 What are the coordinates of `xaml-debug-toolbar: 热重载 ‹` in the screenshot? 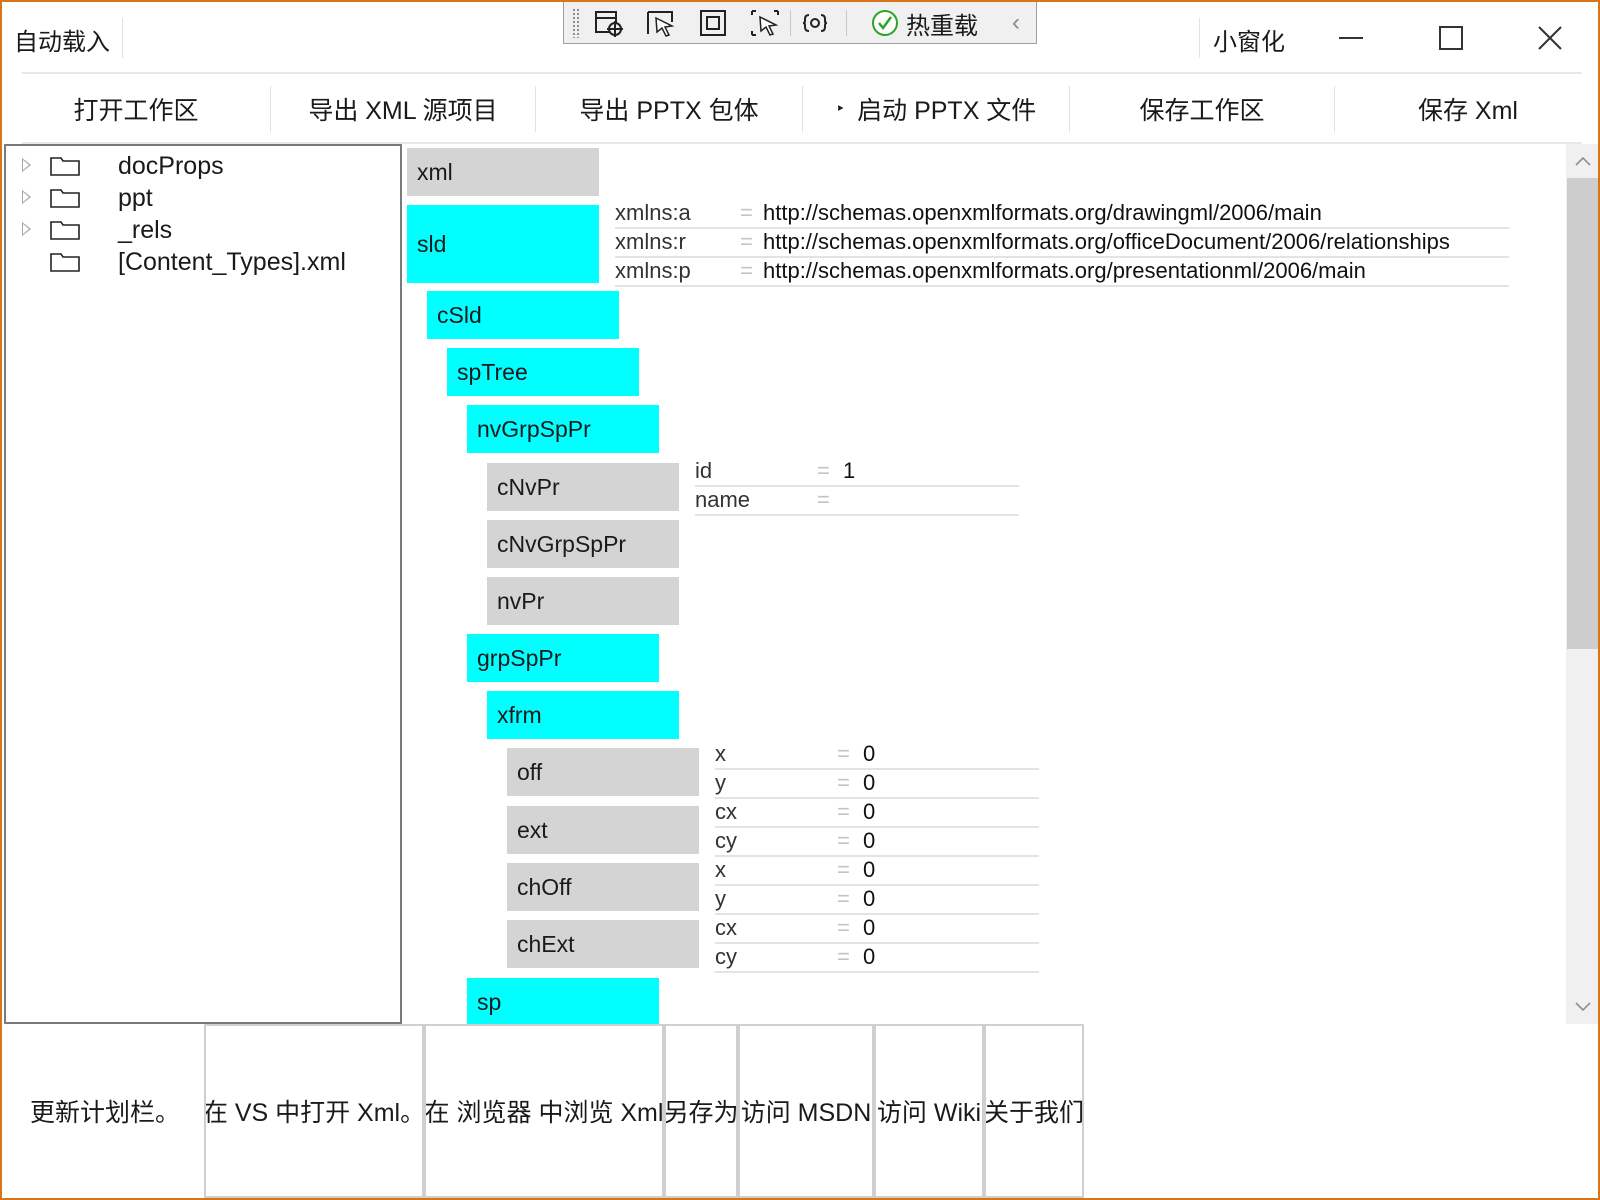 It's located at (800, 23).